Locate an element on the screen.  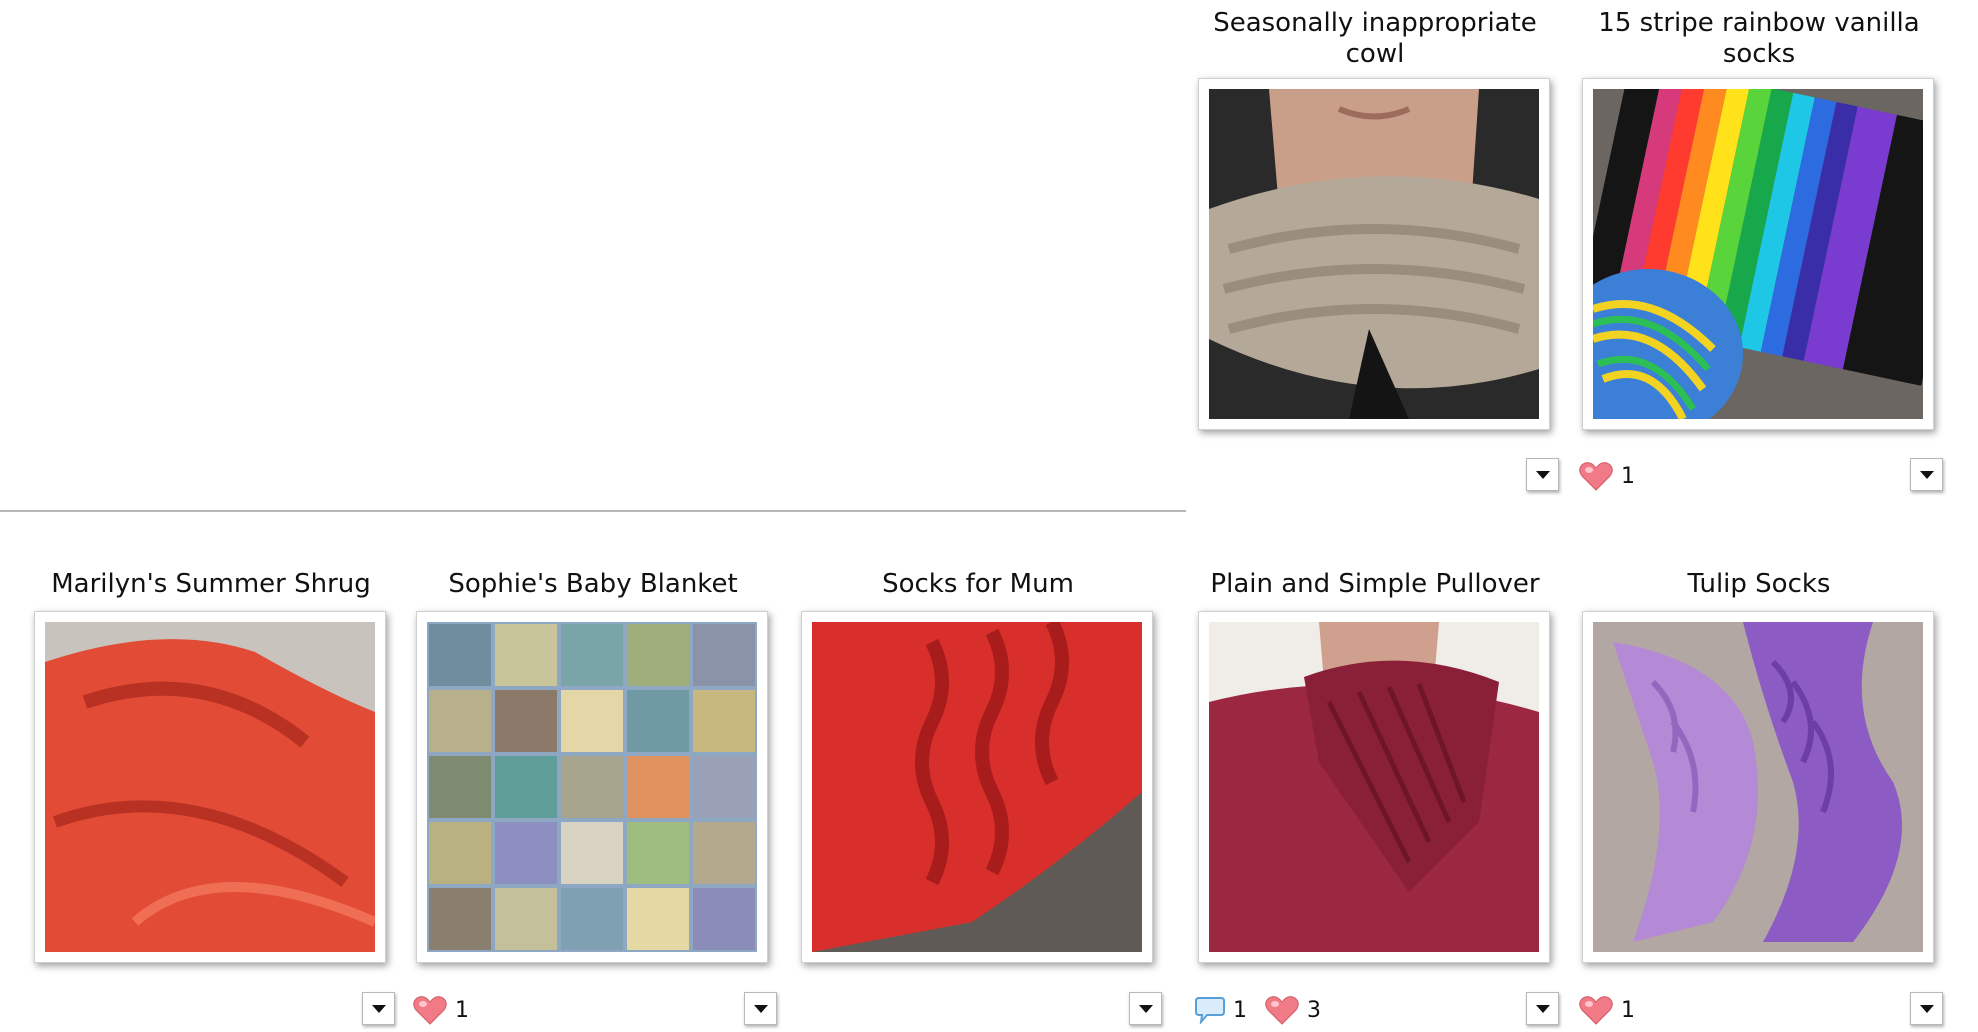
comments-stat: 1 is located at coordinates (1221, 1010).